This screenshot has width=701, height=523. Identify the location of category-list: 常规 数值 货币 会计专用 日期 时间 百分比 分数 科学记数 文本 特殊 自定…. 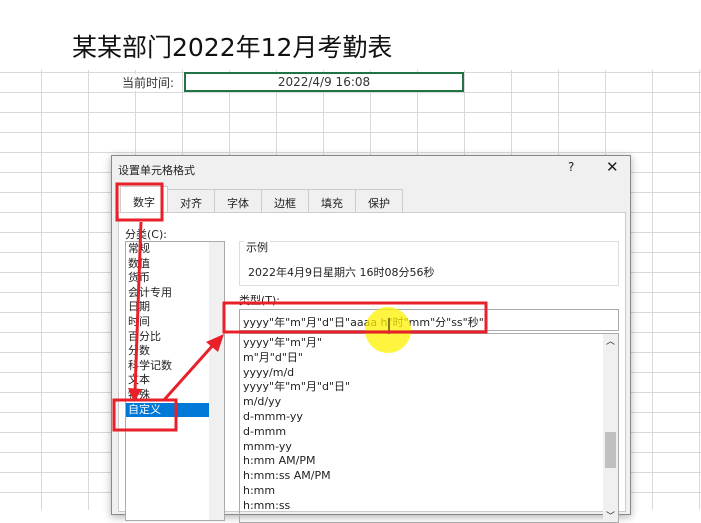
(175, 381).